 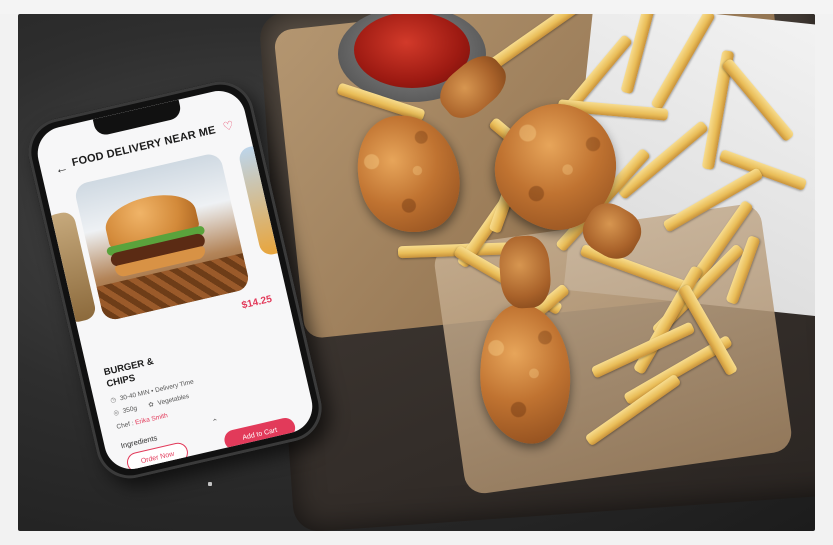 I want to click on salt-speck, so click(x=210, y=484).